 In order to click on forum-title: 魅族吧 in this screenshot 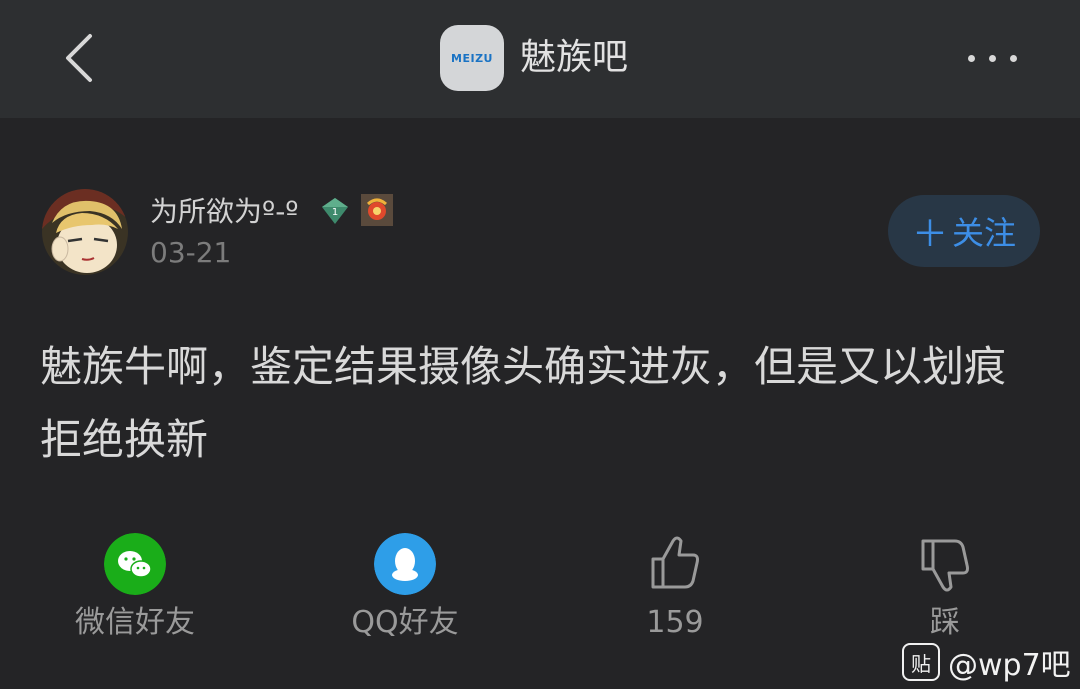, I will do `click(574, 58)`.